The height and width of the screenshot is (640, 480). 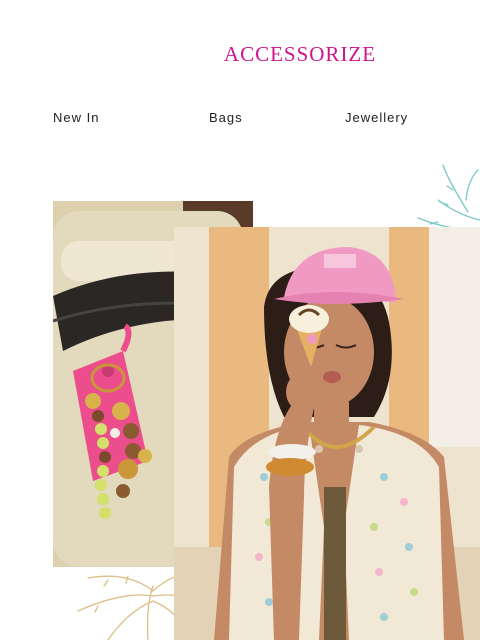 What do you see at coordinates (376, 117) in the screenshot?
I see `nav-jewellery: Jewellery` at bounding box center [376, 117].